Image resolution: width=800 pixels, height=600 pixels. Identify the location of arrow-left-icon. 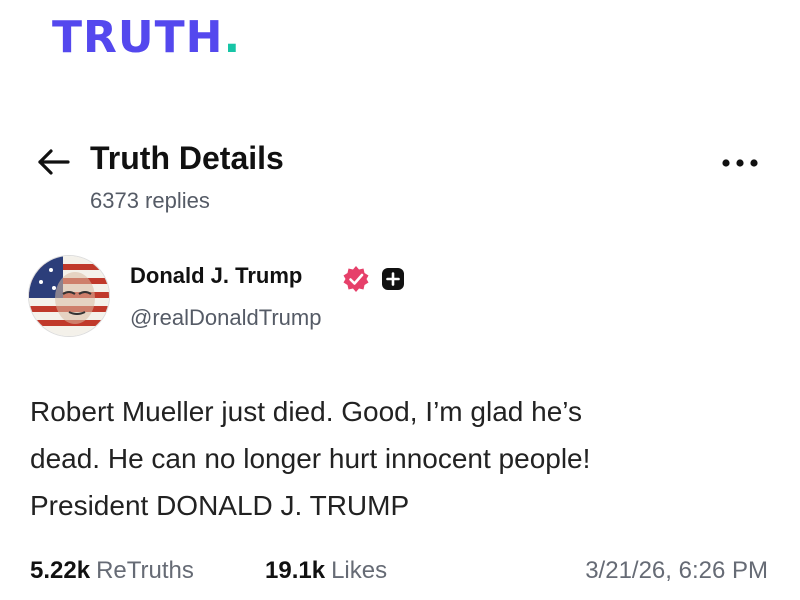
(54, 162).